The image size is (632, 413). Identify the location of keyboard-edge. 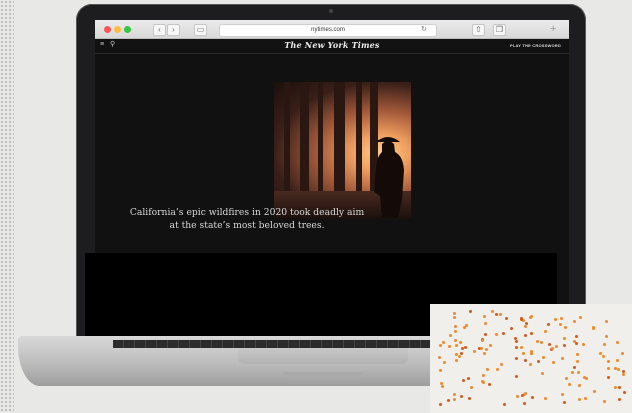
(278, 344).